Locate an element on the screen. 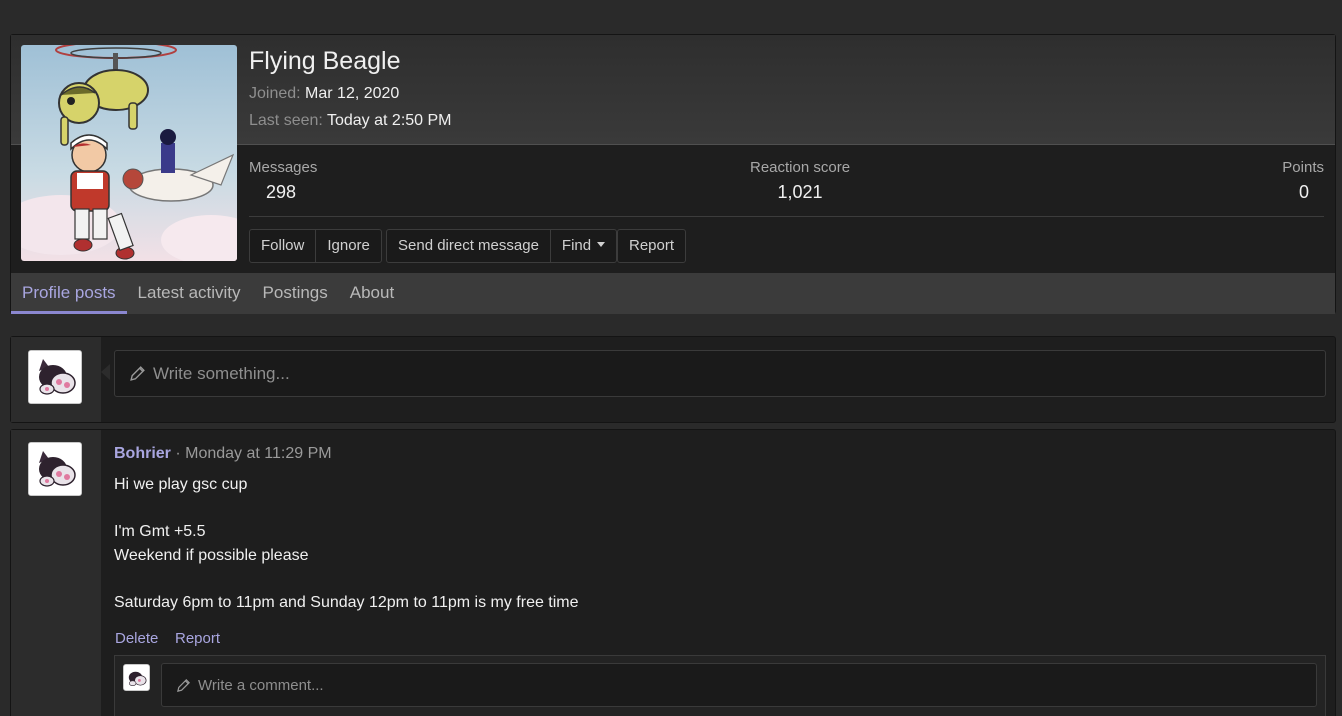  tab-postings: Postings is located at coordinates (295, 293).